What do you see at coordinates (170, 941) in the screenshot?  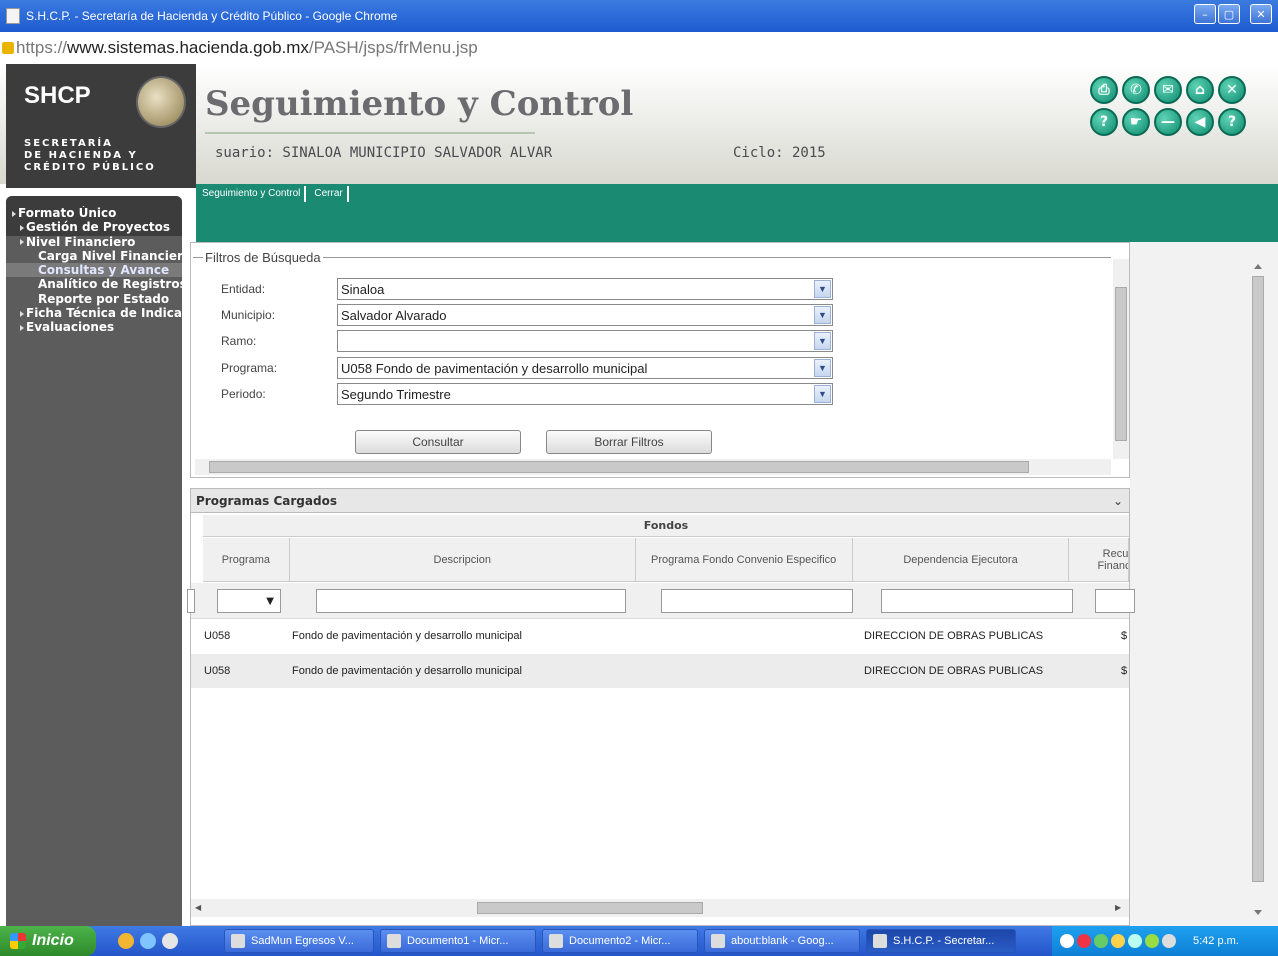 I see `desktop-icon` at bounding box center [170, 941].